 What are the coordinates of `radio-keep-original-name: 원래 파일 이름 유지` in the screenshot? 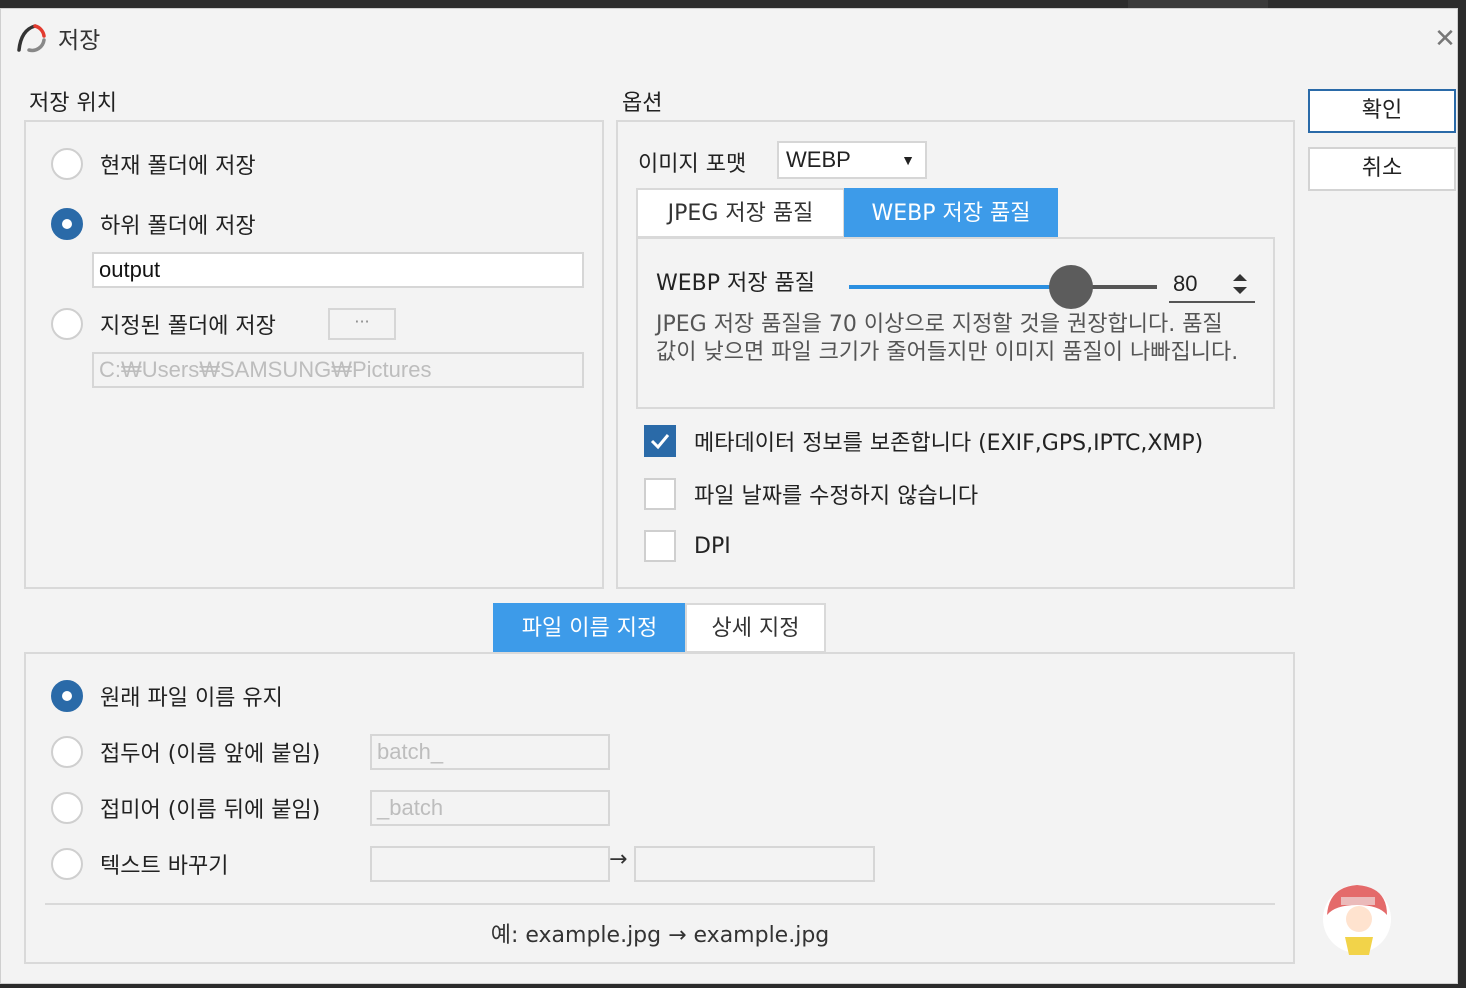 It's located at (167, 696).